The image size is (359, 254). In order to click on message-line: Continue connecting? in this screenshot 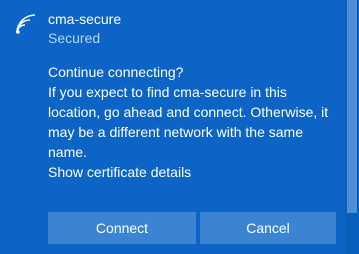, I will do `click(116, 72)`.